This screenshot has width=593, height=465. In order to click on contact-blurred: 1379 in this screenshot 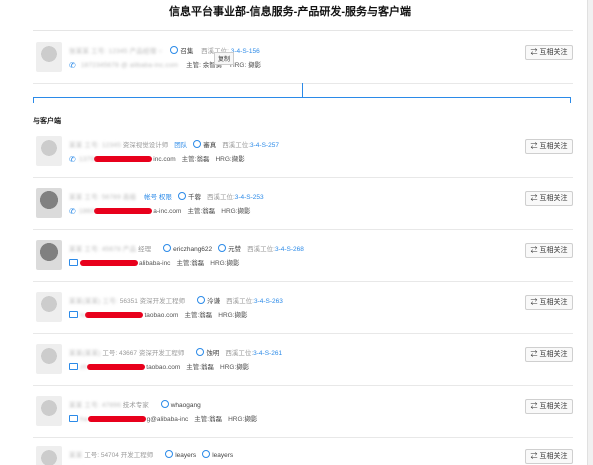, I will do `click(87, 159)`.